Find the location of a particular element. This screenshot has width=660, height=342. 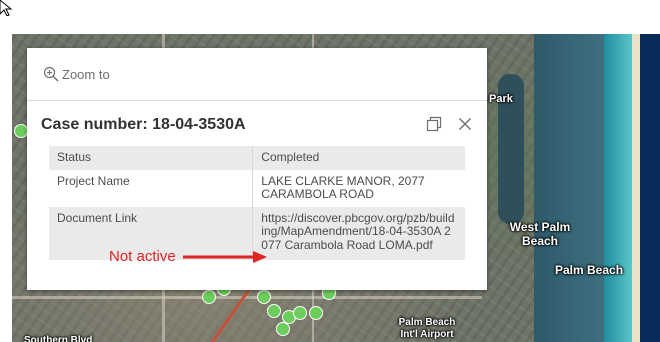

dock-icon is located at coordinates (434, 124).